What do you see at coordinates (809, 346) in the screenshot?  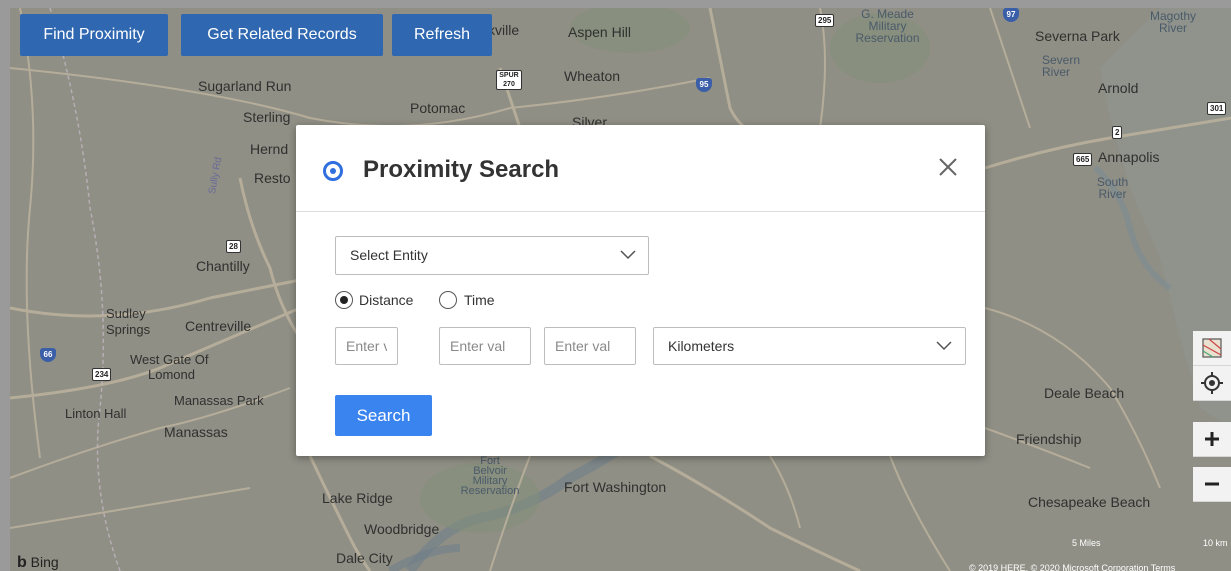 I see `unit-select: Kilometers` at bounding box center [809, 346].